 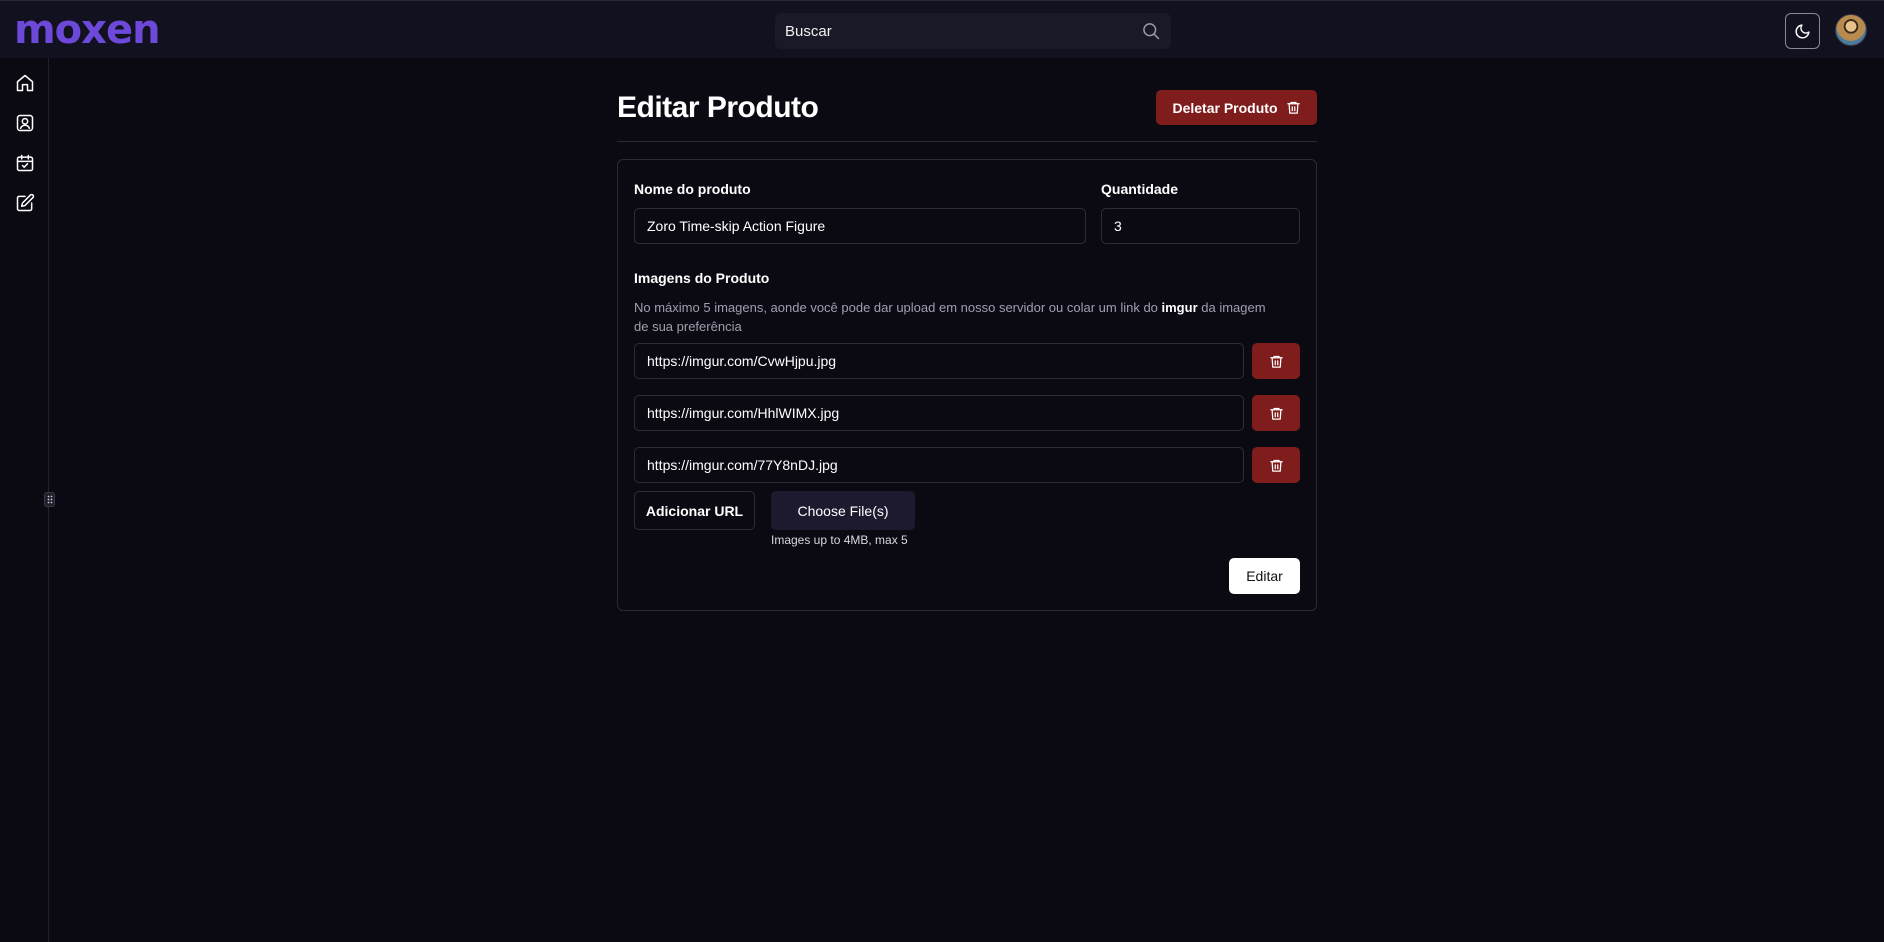 I want to click on search-box, so click(x=973, y=31).